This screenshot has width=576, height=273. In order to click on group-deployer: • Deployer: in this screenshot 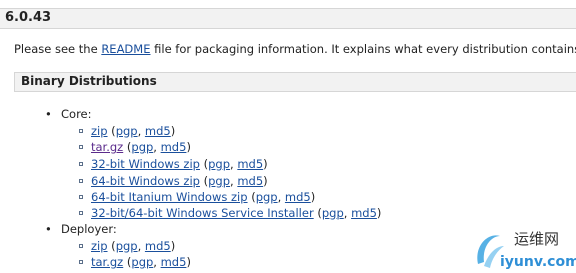, I will do `click(81, 229)`.